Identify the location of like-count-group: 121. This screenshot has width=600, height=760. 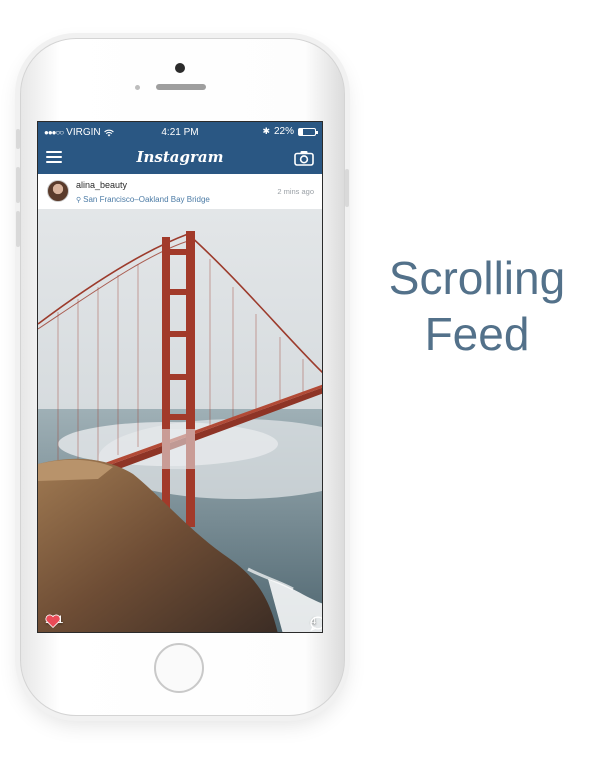
(54, 621).